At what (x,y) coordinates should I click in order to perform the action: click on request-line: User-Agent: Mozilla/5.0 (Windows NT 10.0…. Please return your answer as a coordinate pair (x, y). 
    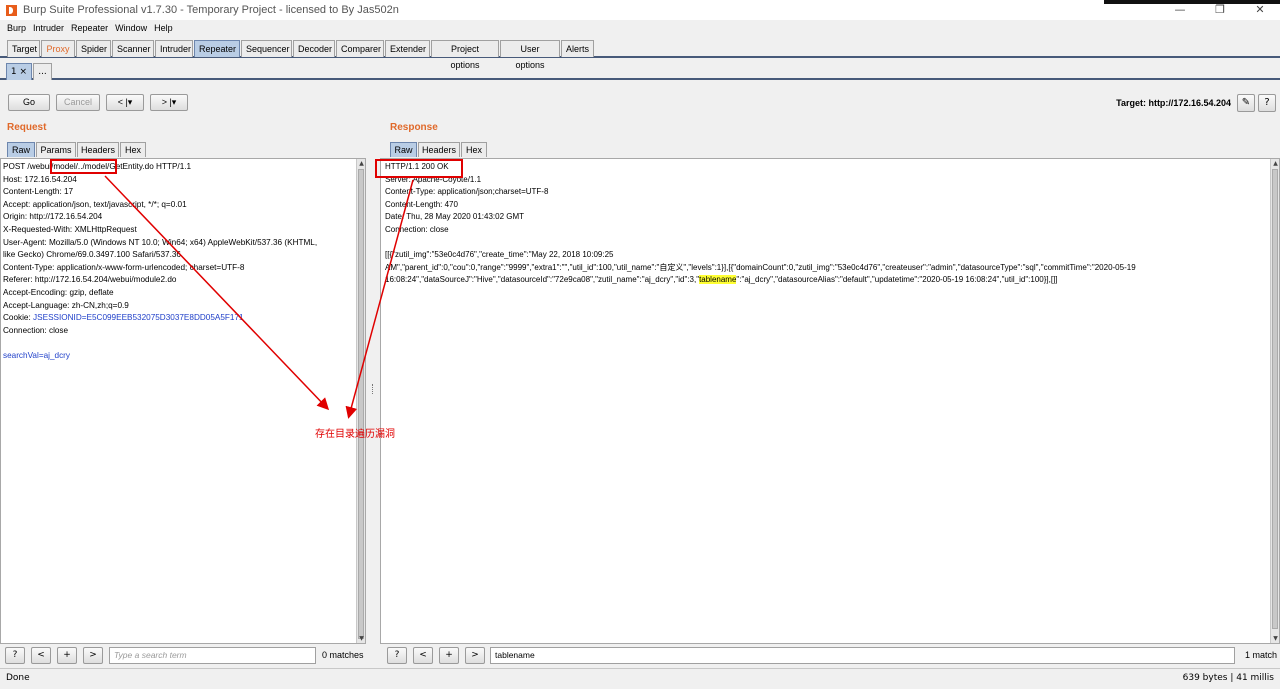
    Looking at the image, I should click on (160, 242).